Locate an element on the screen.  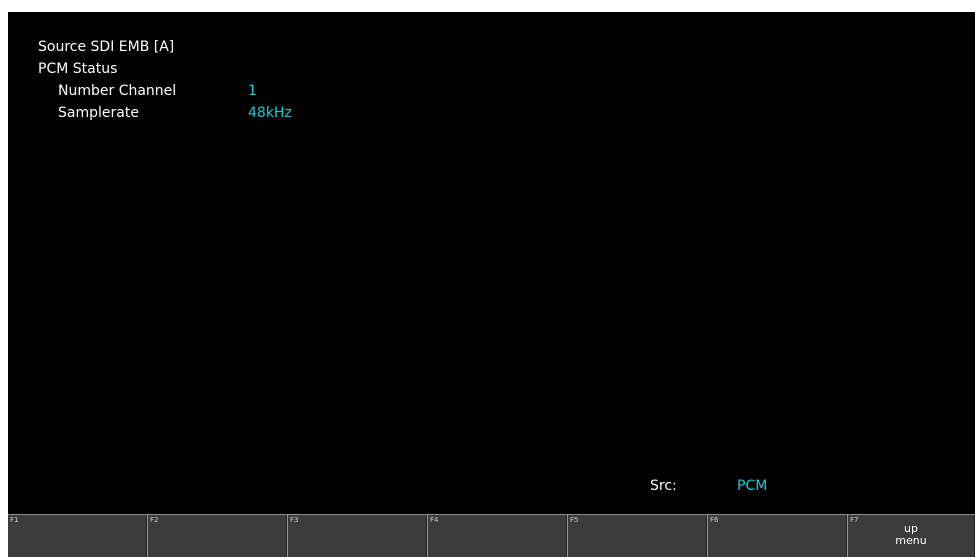
f1-key-number: F1 is located at coordinates (14, 520).